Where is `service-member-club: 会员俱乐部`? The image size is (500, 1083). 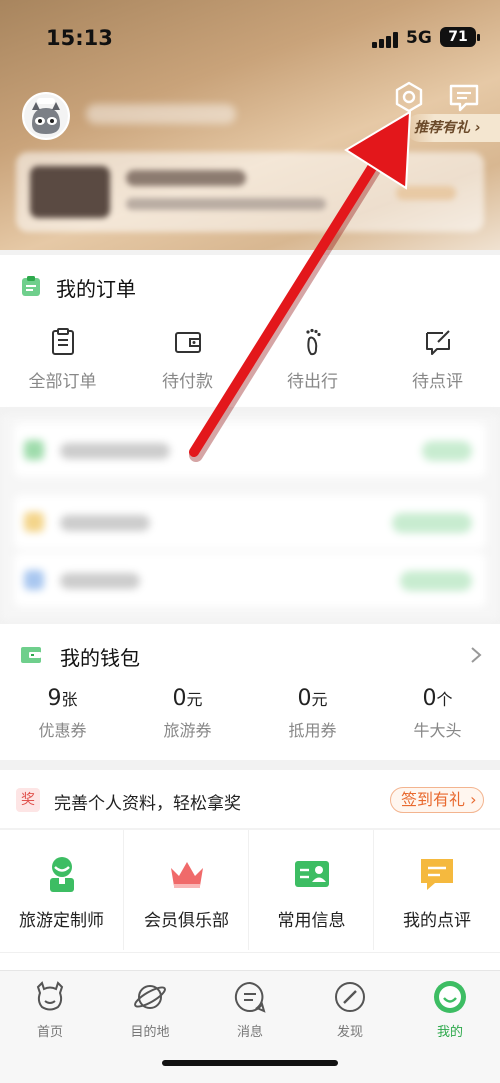 service-member-club: 会员俱乐部 is located at coordinates (187, 890).